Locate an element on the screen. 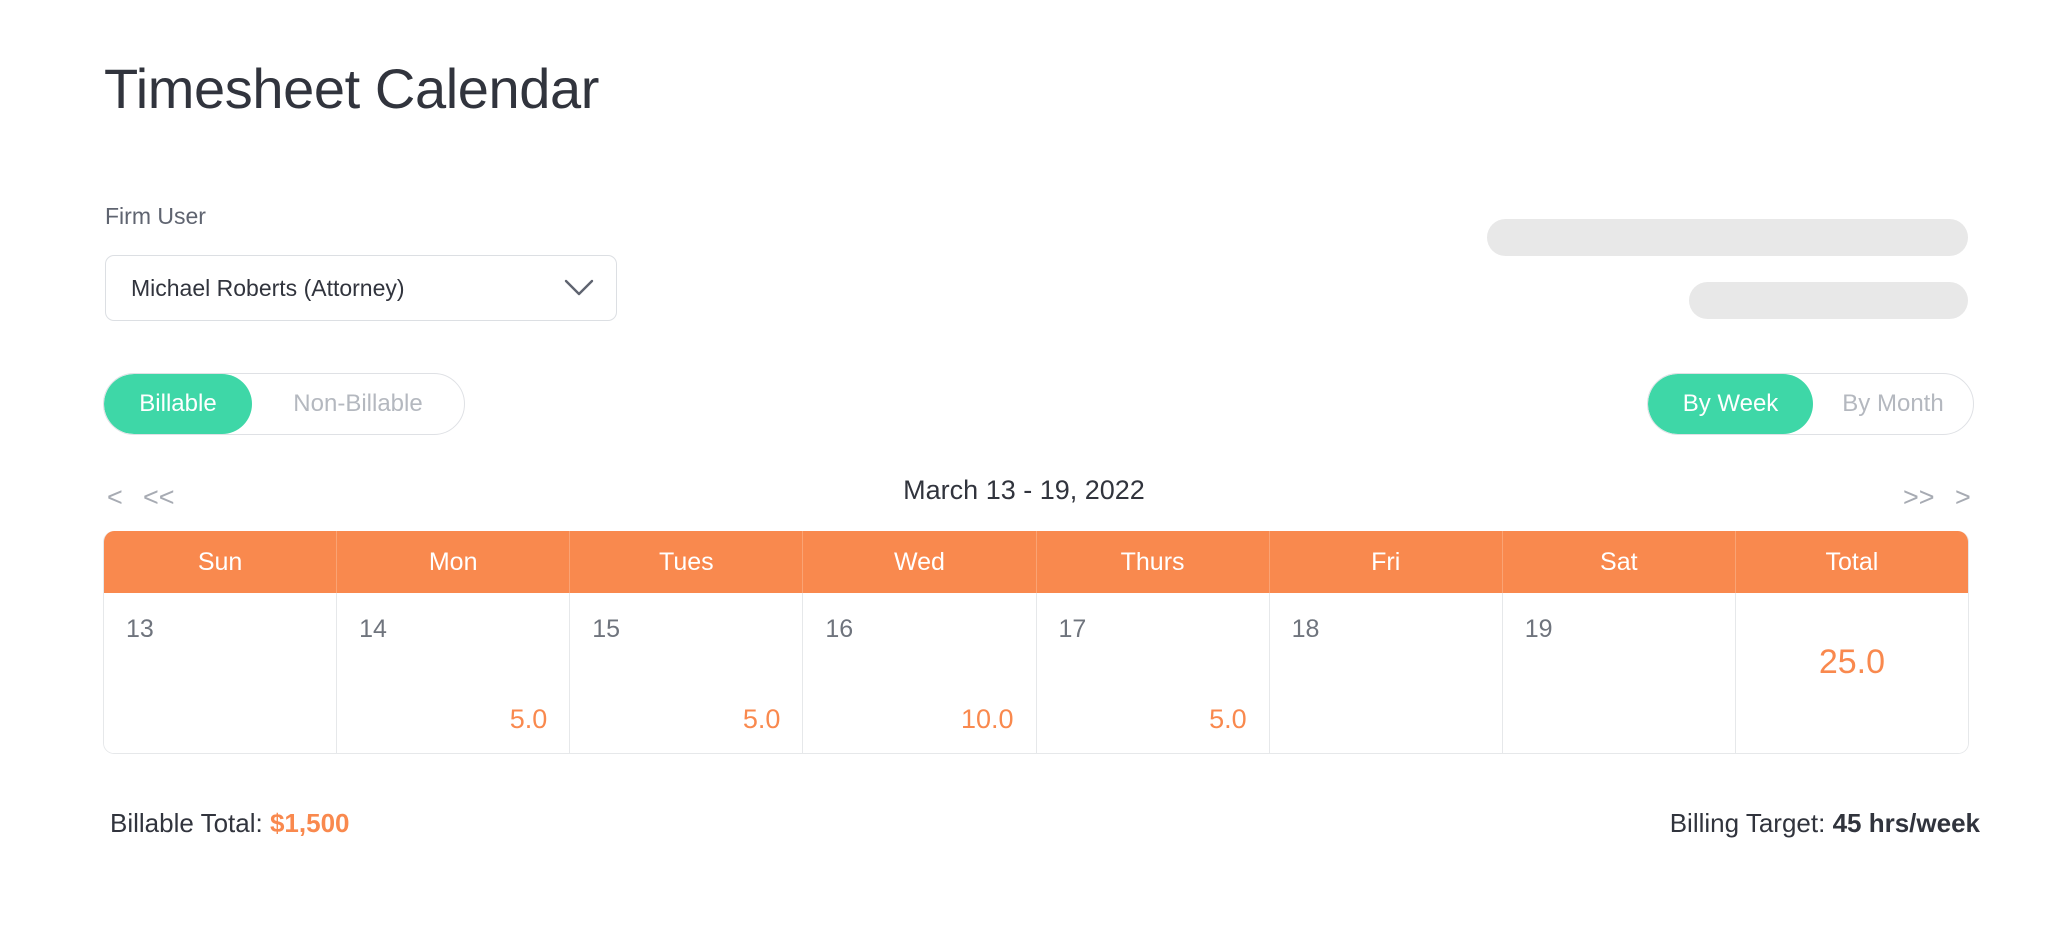 This screenshot has height=945, width=2048. day-number: 16 is located at coordinates (839, 629).